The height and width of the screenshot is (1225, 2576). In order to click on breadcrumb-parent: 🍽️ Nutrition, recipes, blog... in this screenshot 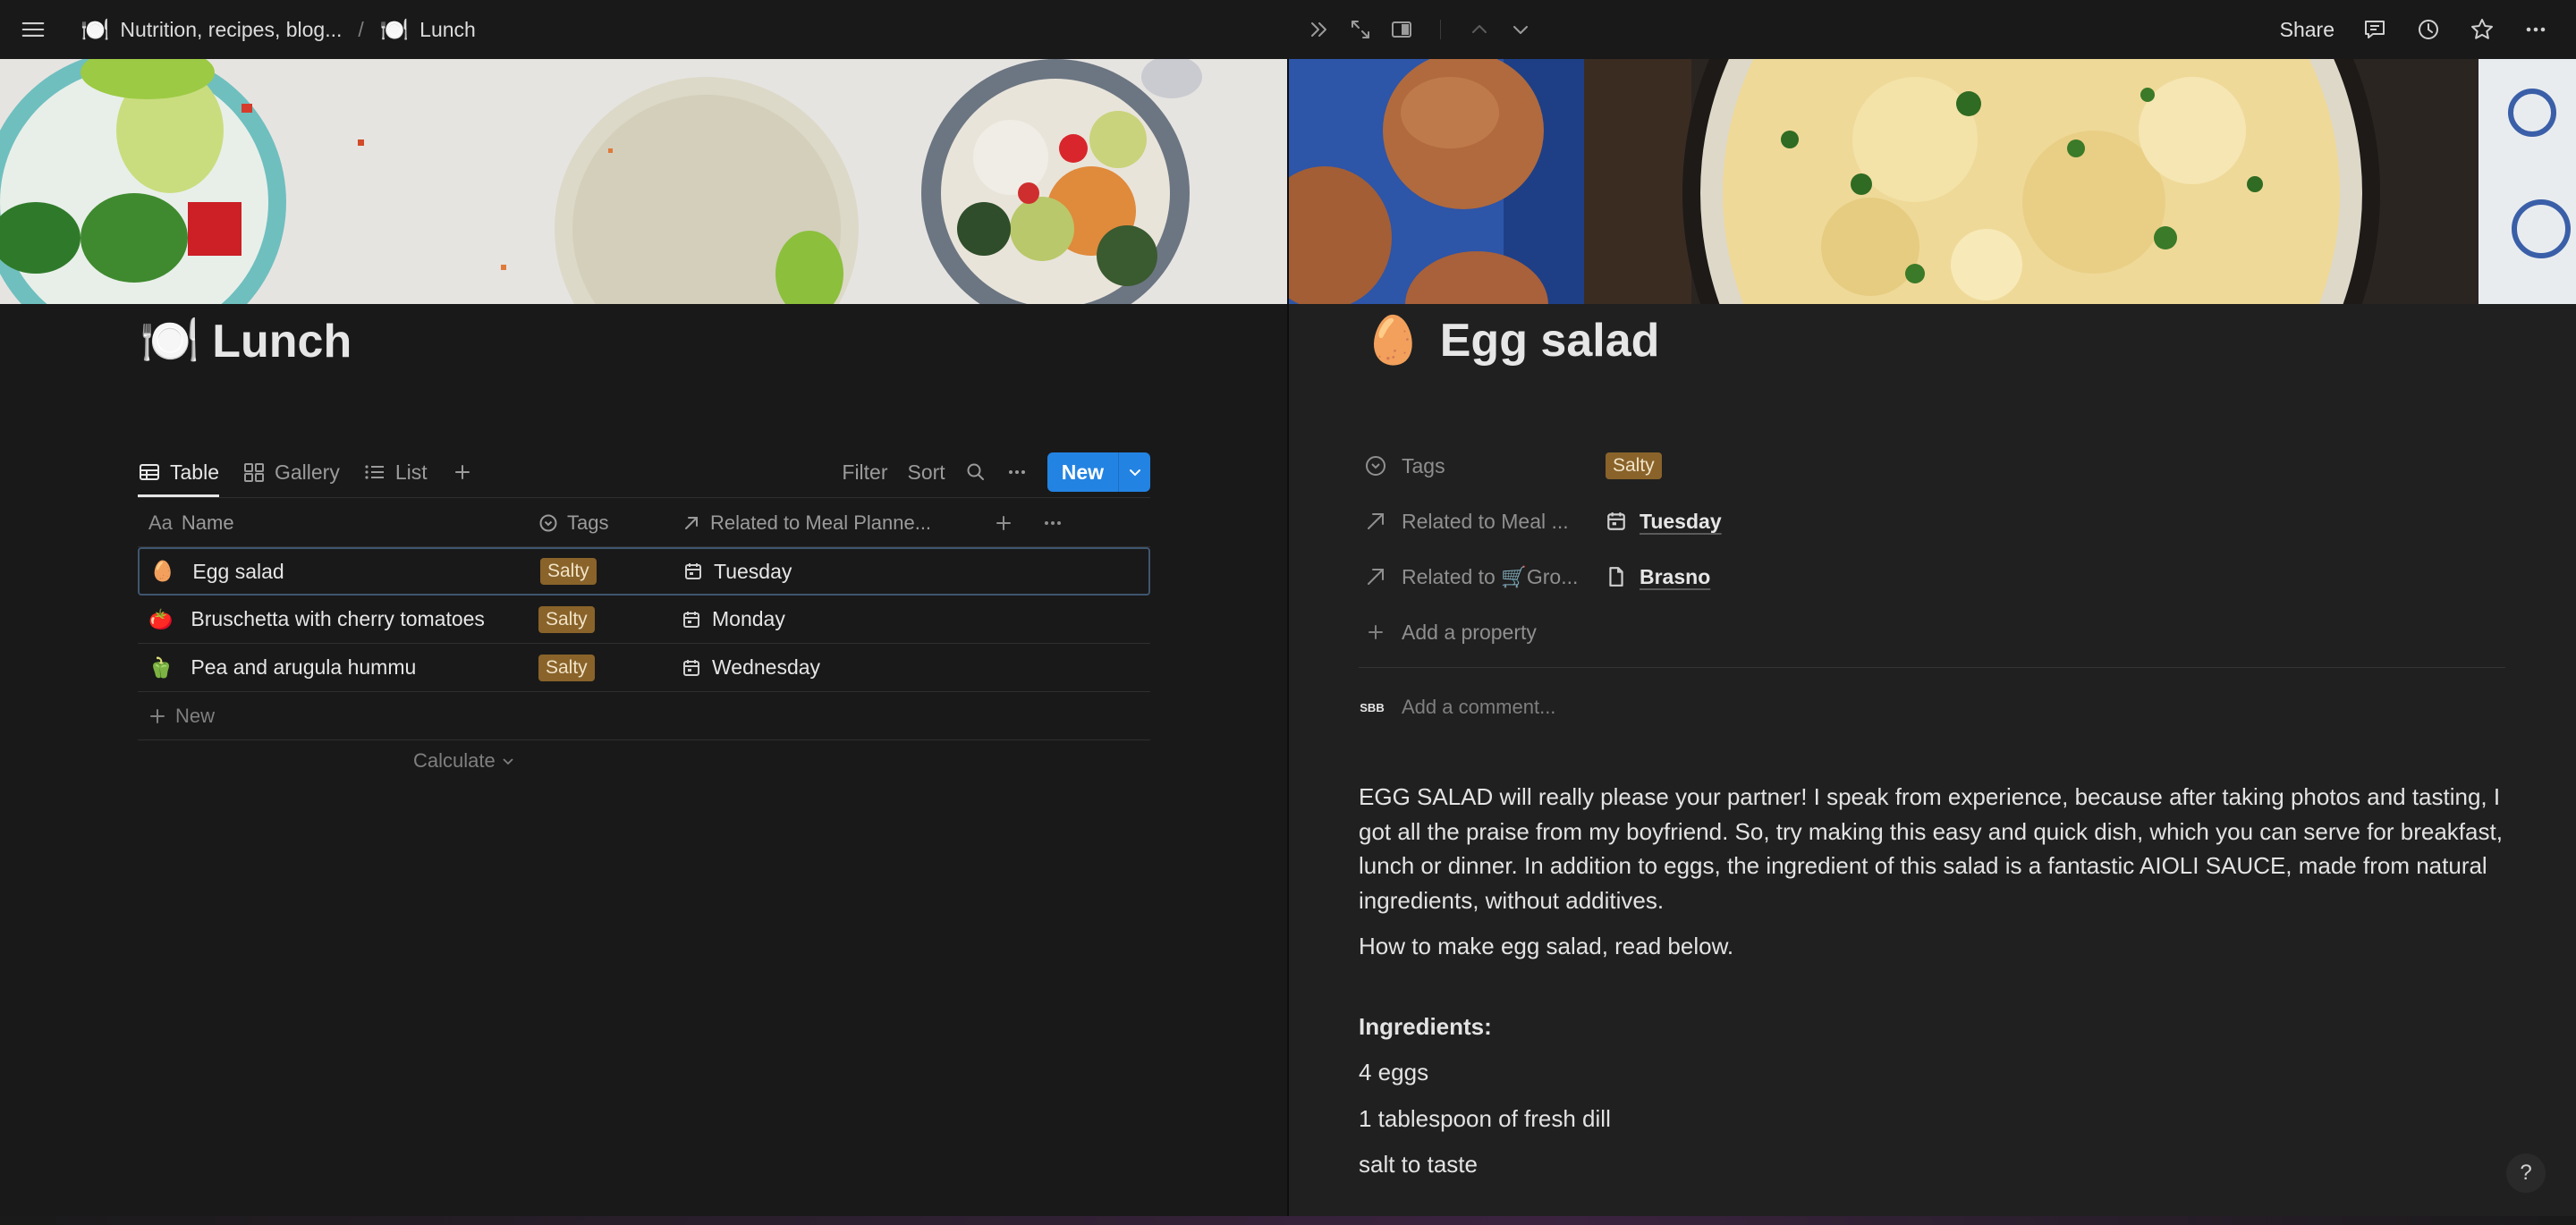, I will do `click(211, 30)`.